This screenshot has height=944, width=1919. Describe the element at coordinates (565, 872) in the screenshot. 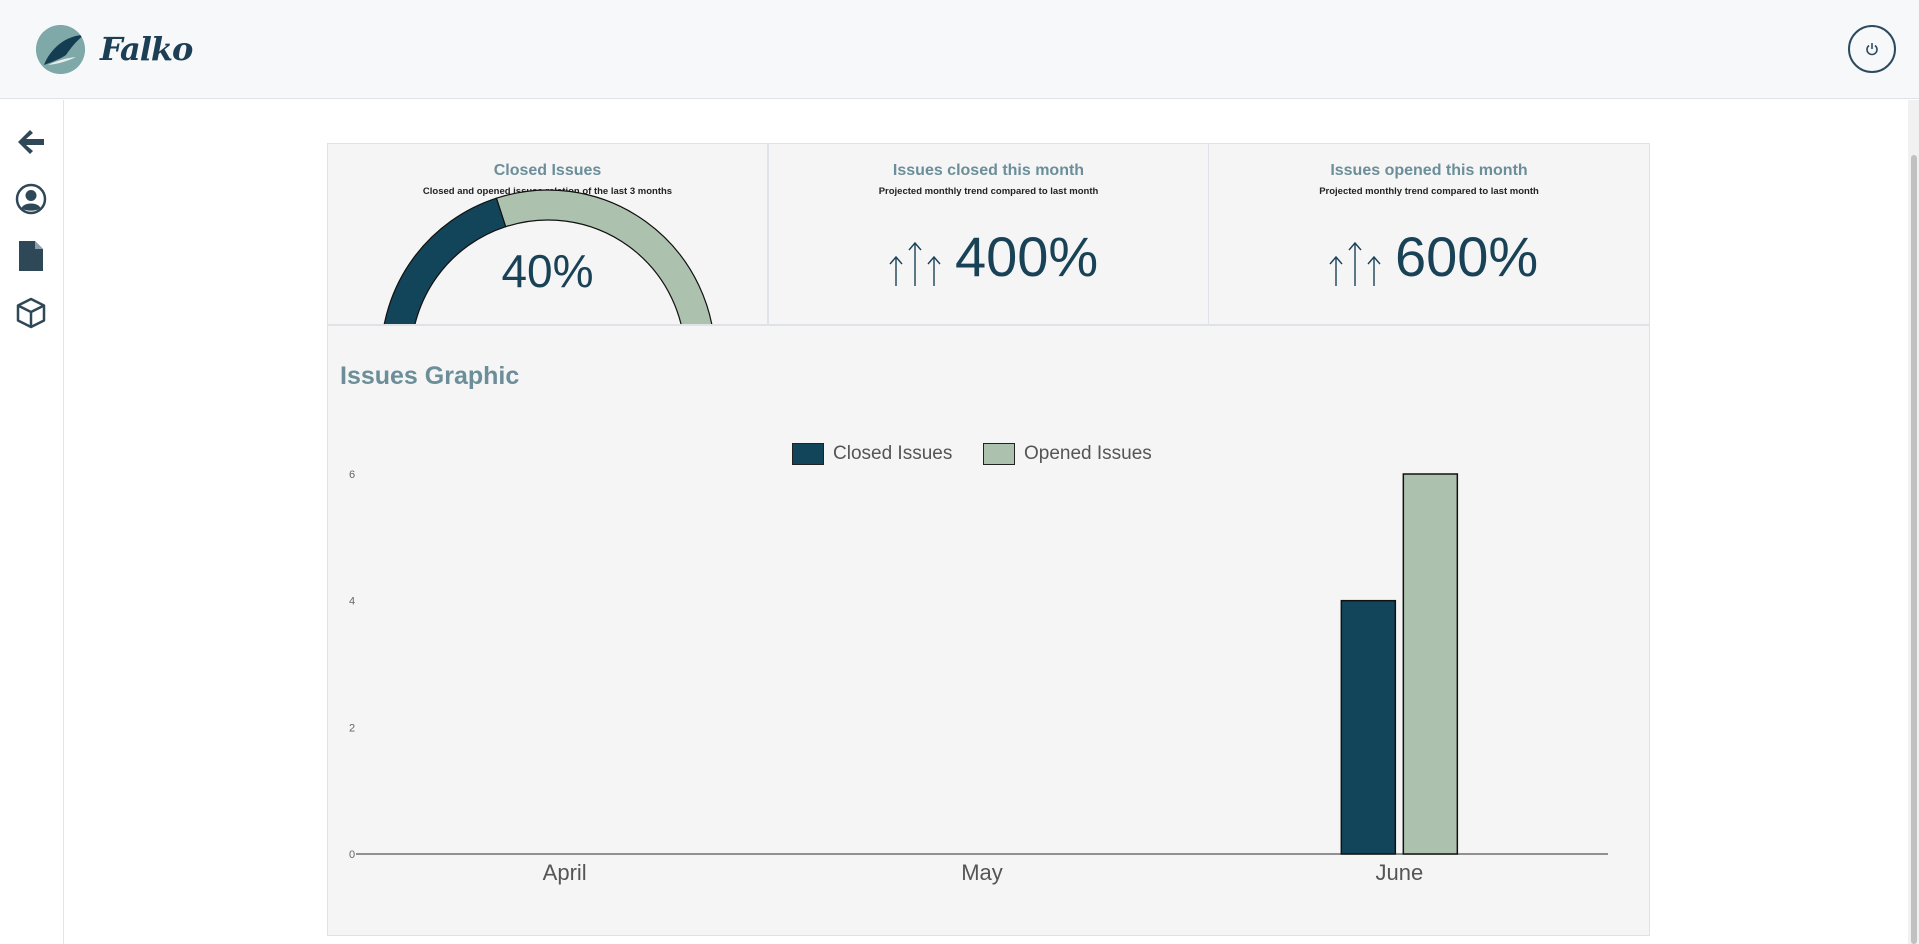

I see `x-tick-label: April` at that location.